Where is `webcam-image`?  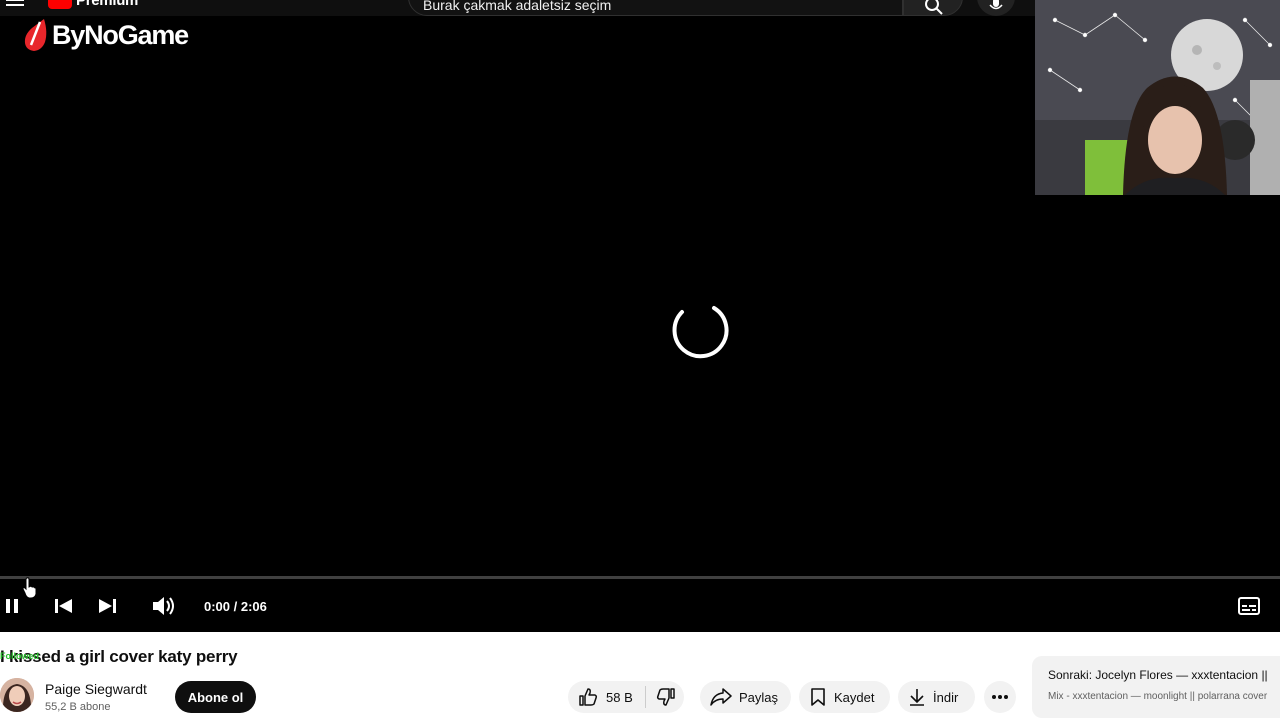
webcam-image is located at coordinates (1157, 97).